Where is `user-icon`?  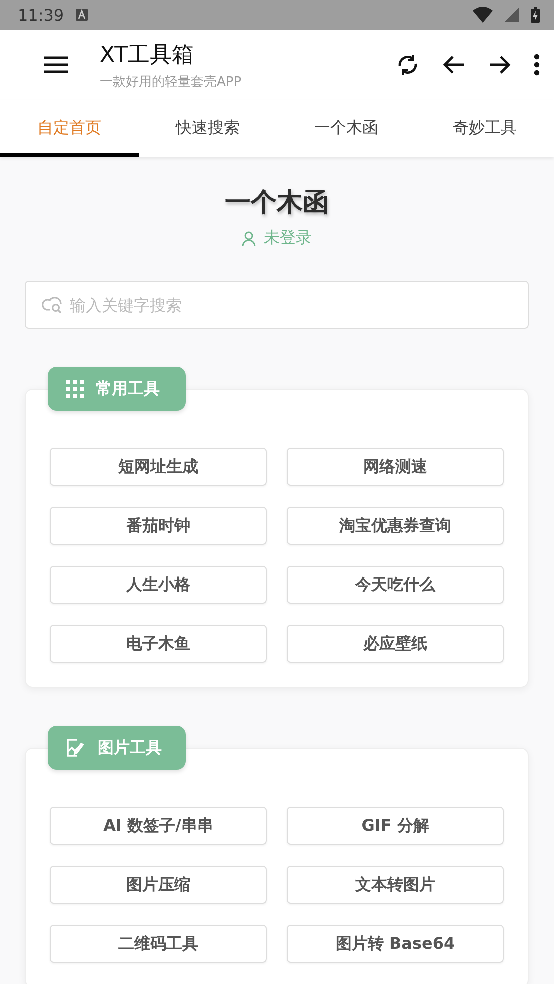
user-icon is located at coordinates (249, 238).